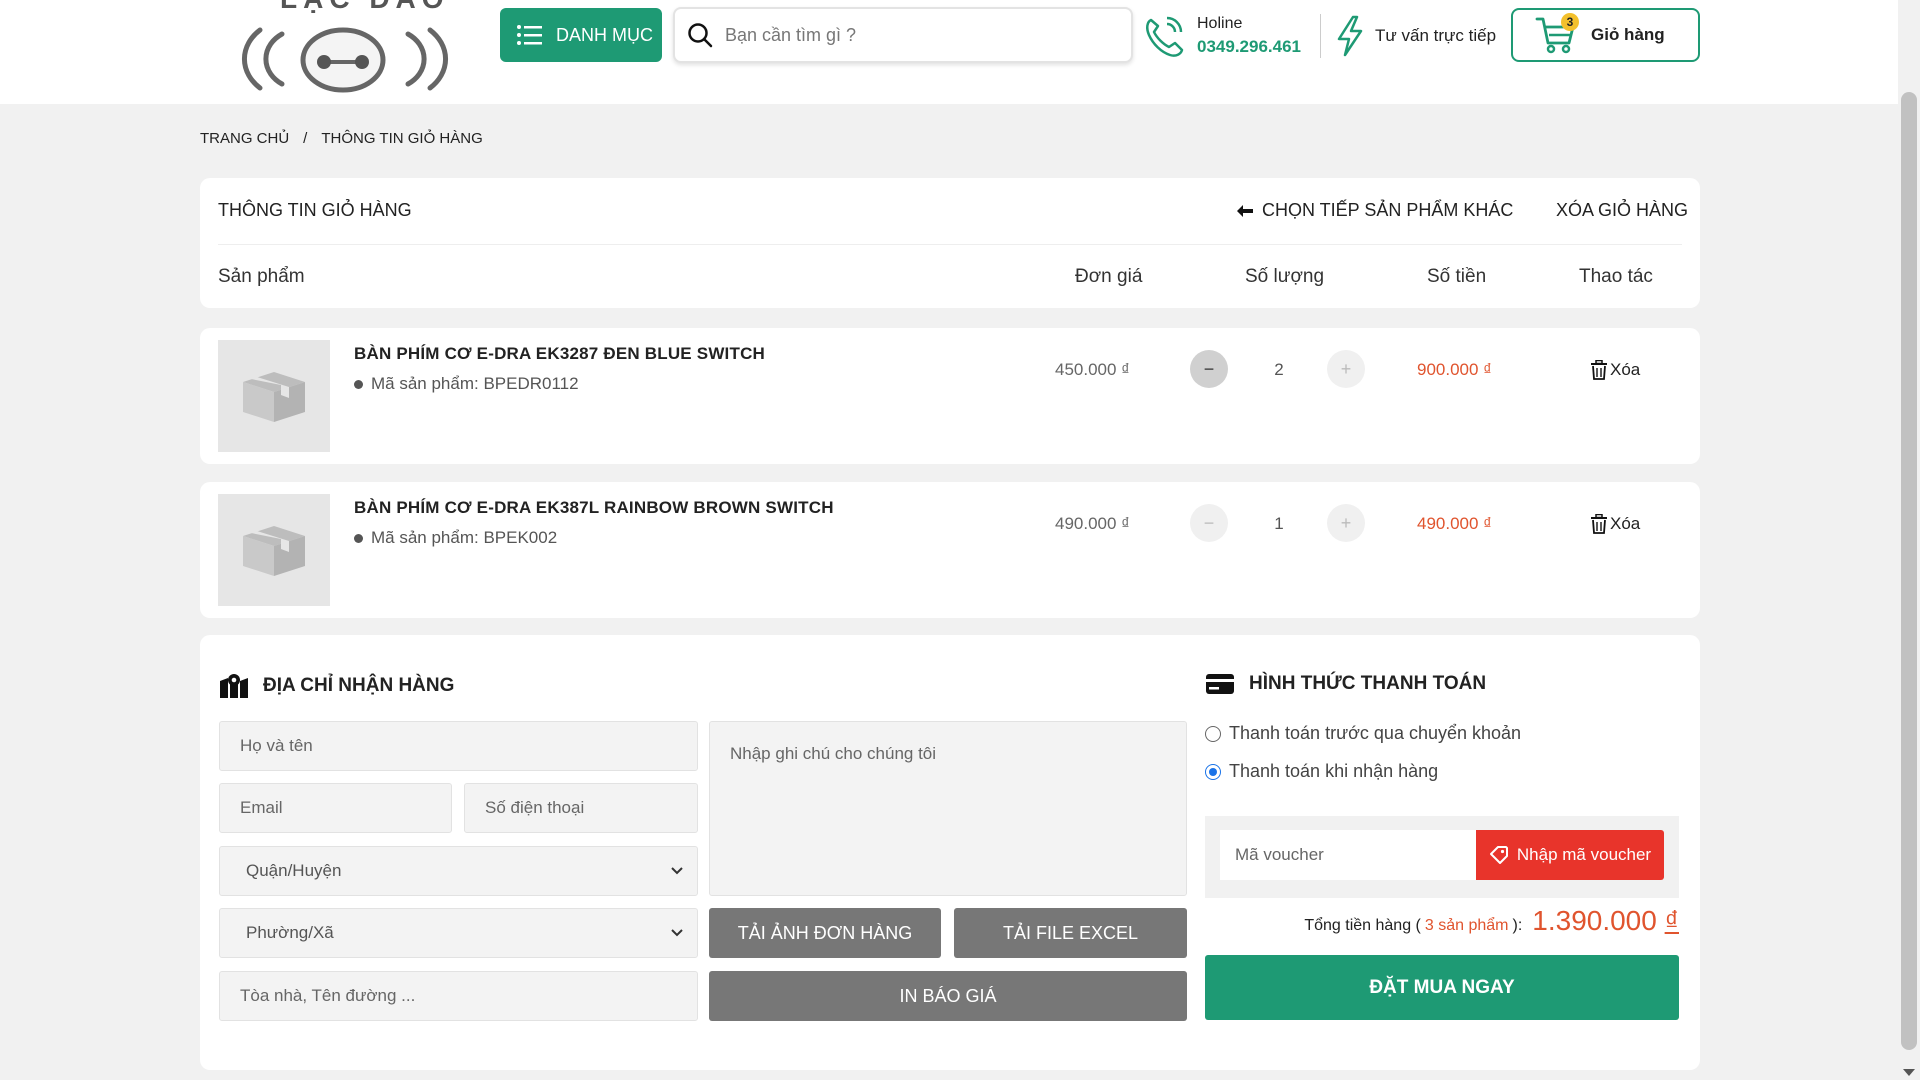 Image resolution: width=1920 pixels, height=1080 pixels. Describe the element at coordinates (1334, 771) in the screenshot. I see `payment-option-cod-label: Thanh toán khi nhận hàng` at that location.